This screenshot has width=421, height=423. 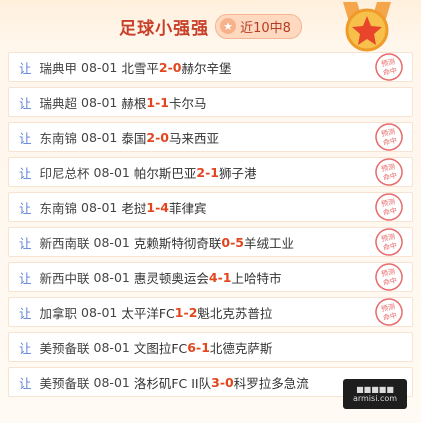 I want to click on away-score: 2, so click(x=193, y=312).